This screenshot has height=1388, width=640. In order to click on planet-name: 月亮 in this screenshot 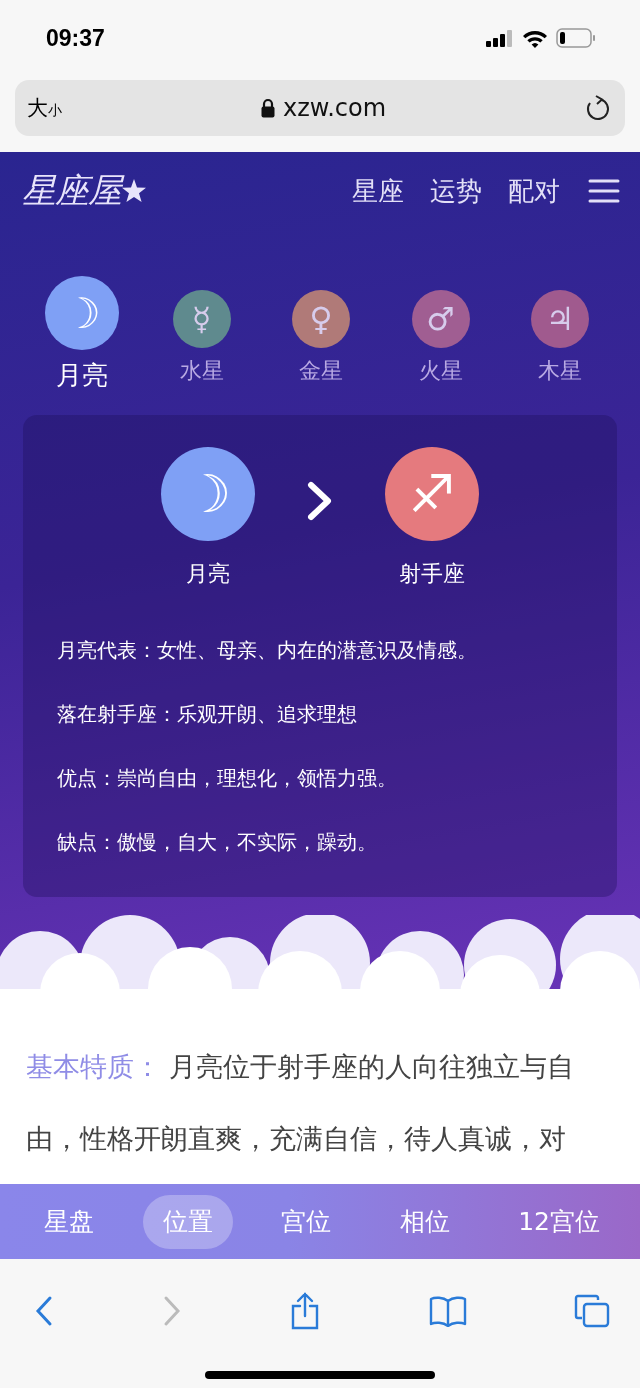, I will do `click(208, 574)`.